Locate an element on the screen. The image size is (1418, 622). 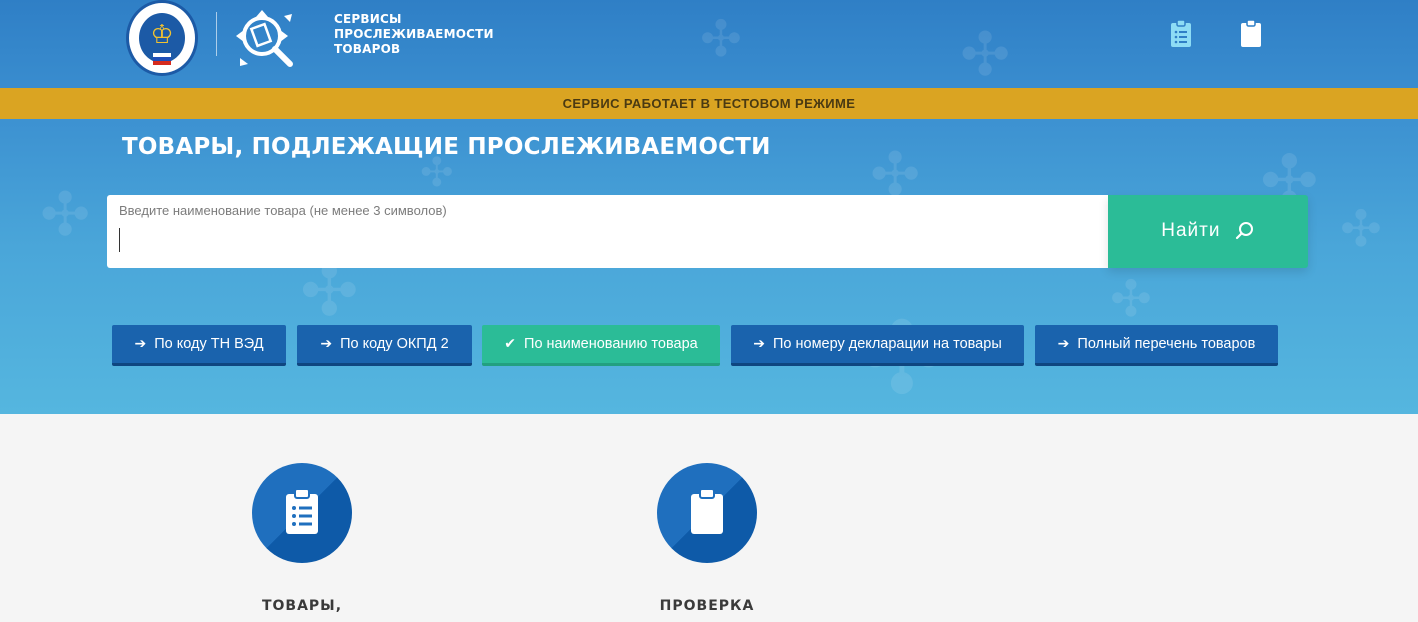
eagle-icon: ♔ is located at coordinates (162, 34).